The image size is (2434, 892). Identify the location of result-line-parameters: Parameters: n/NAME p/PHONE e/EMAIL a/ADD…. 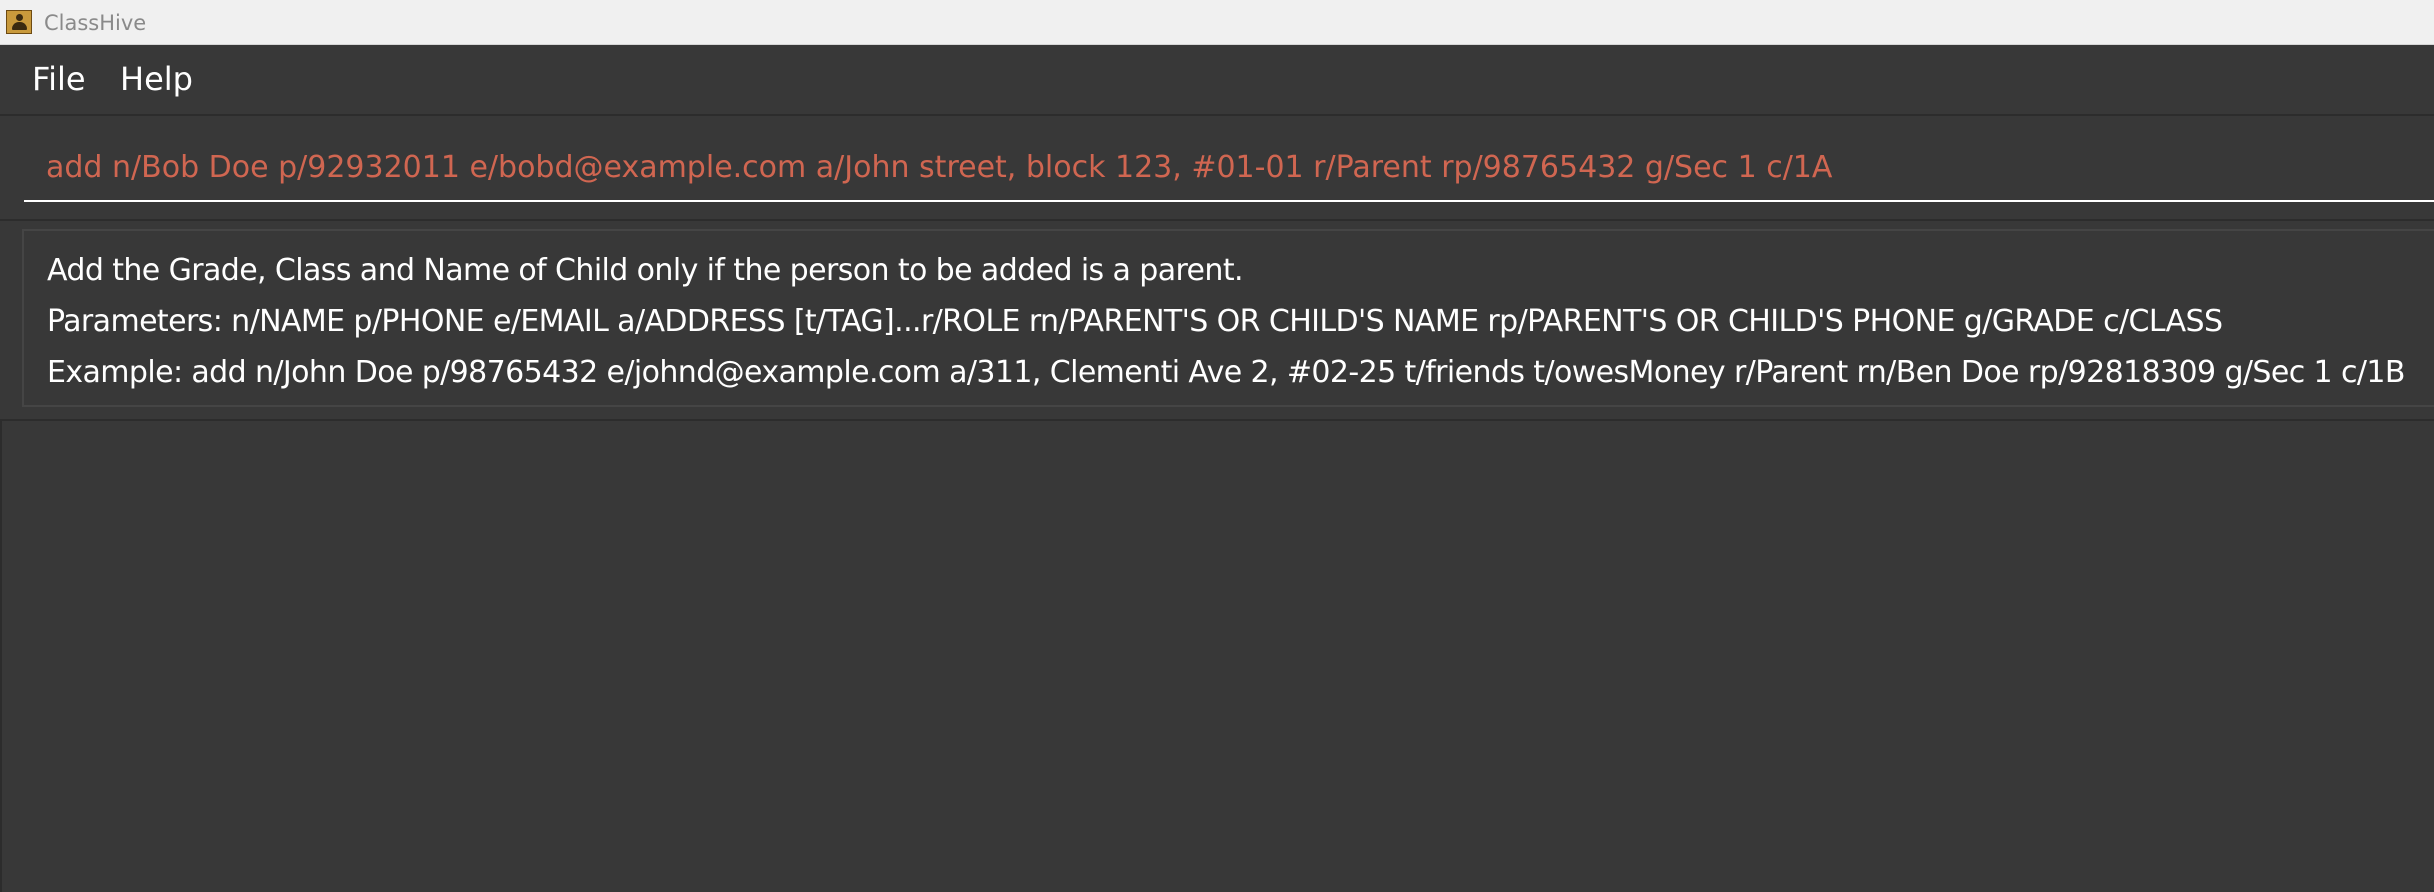
(1135, 321).